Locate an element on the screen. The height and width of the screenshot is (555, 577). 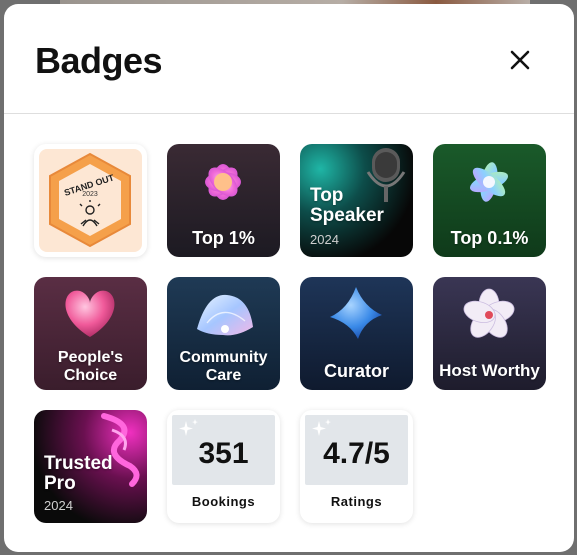
badge-label: Top 0.1% is located at coordinates (489, 238).